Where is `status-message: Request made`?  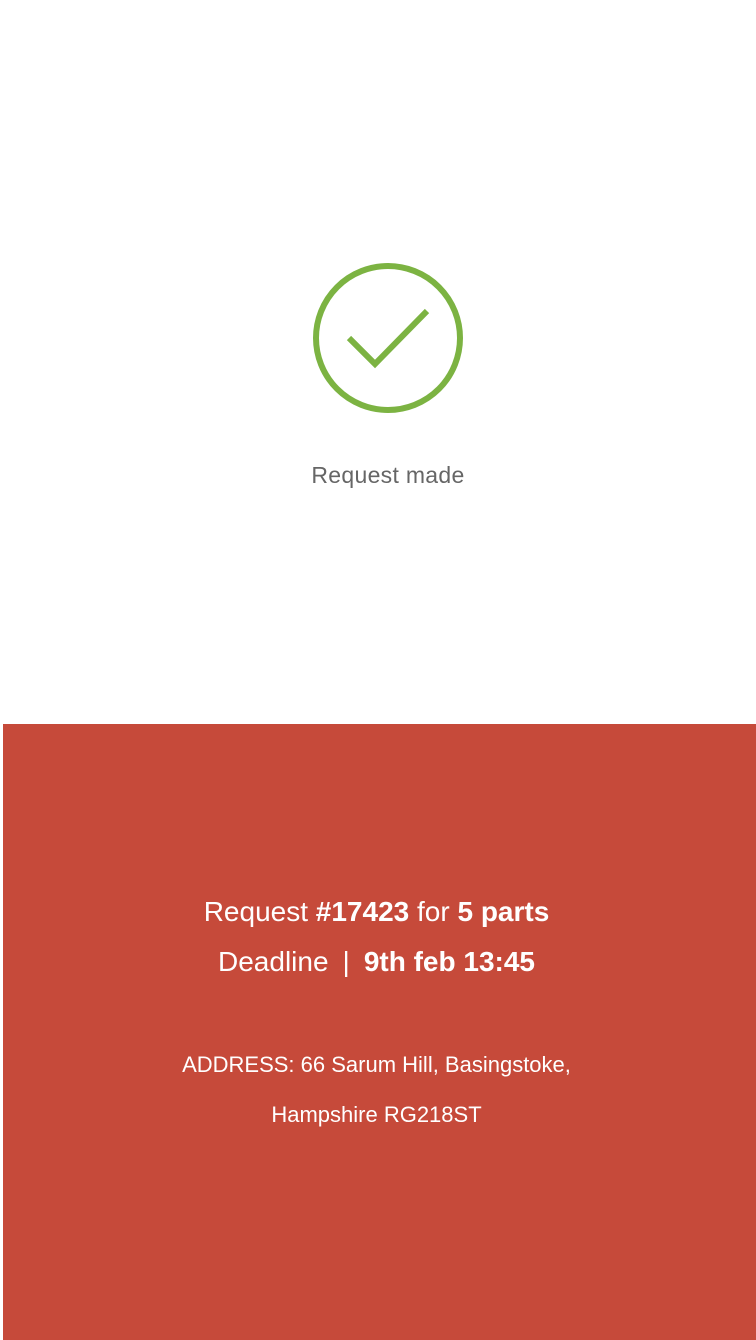
status-message: Request made is located at coordinates (388, 475).